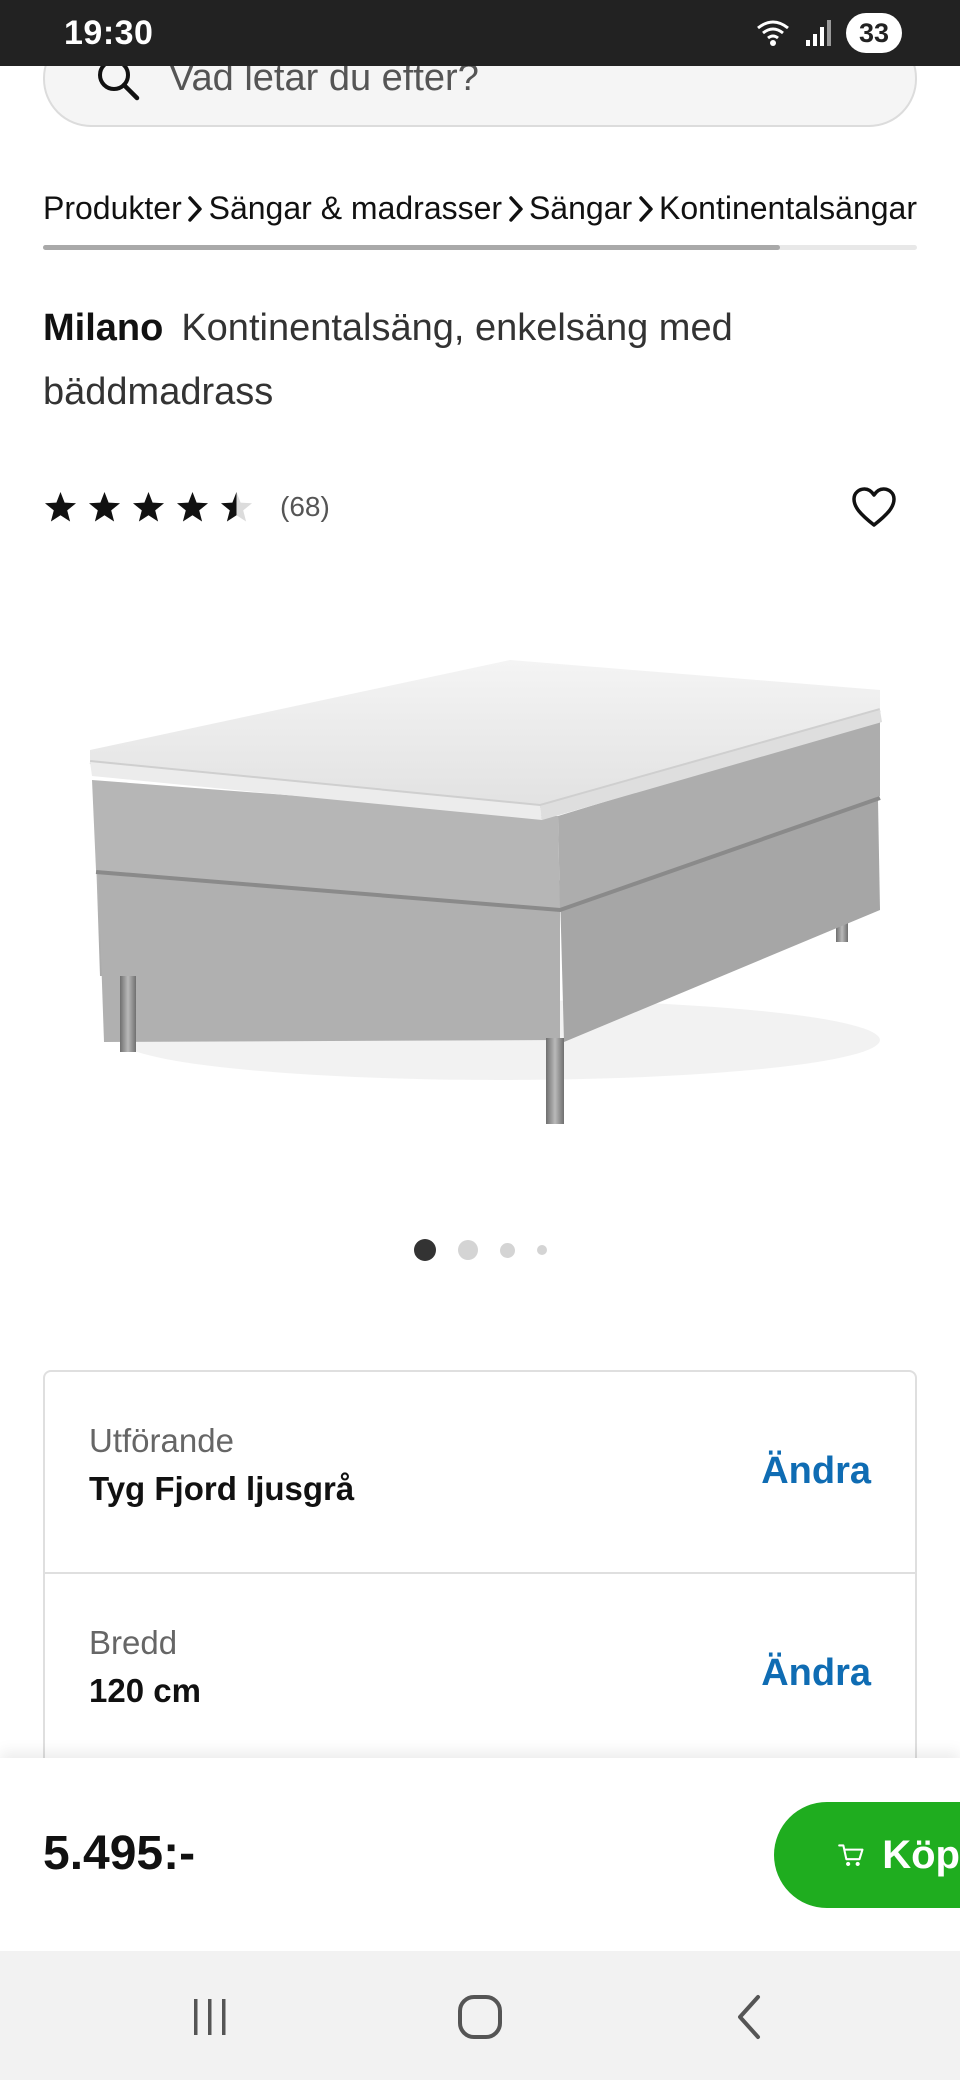 The height and width of the screenshot is (2080, 960). I want to click on wishlist-button, so click(874, 507).